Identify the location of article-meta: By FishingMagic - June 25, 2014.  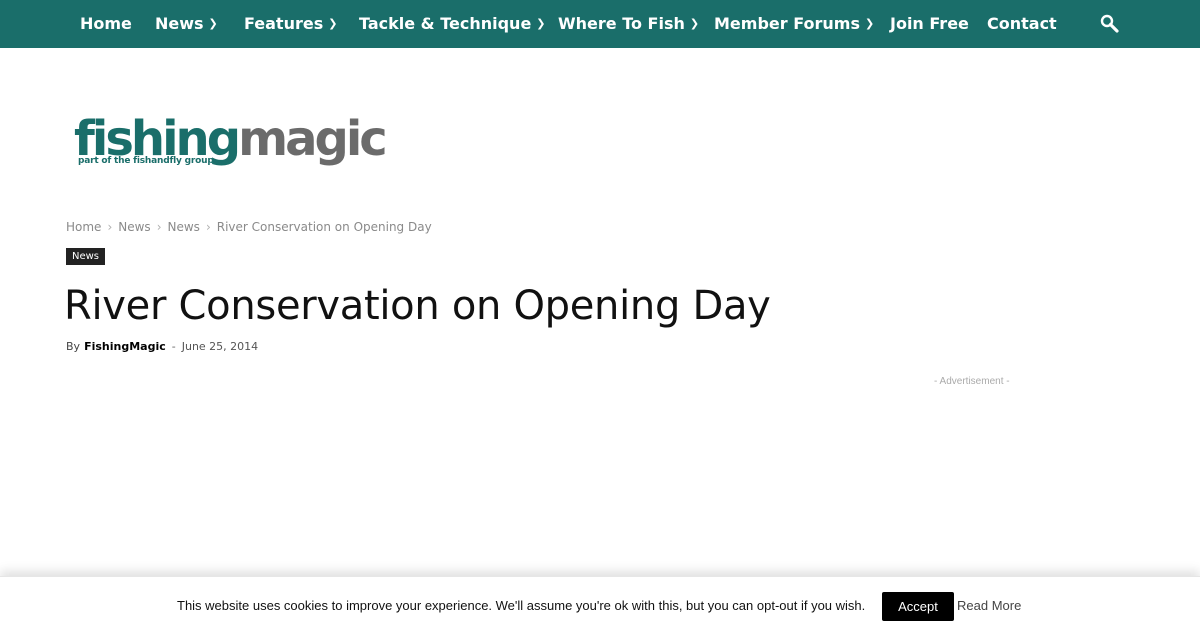
(162, 347).